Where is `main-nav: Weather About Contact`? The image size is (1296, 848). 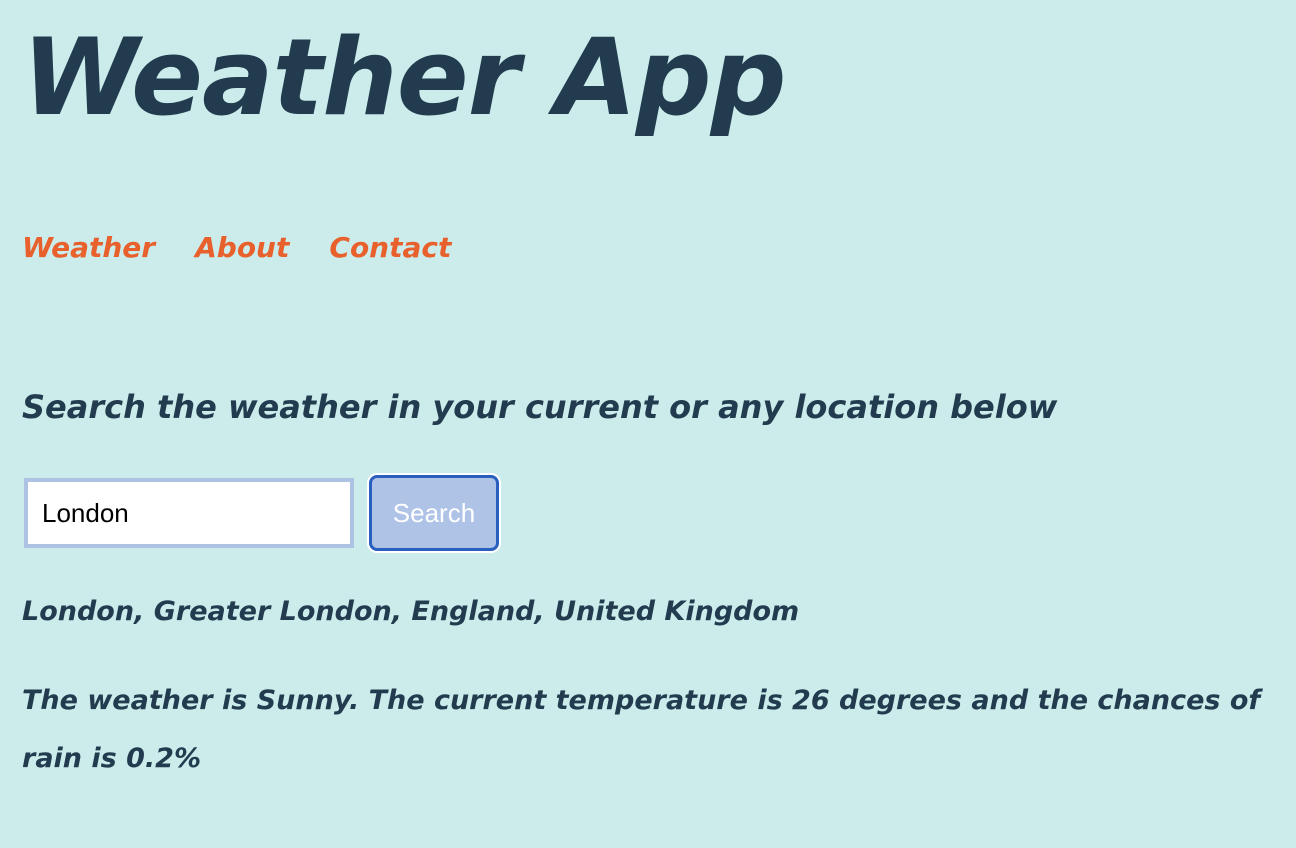 main-nav: Weather About Contact is located at coordinates (236, 248).